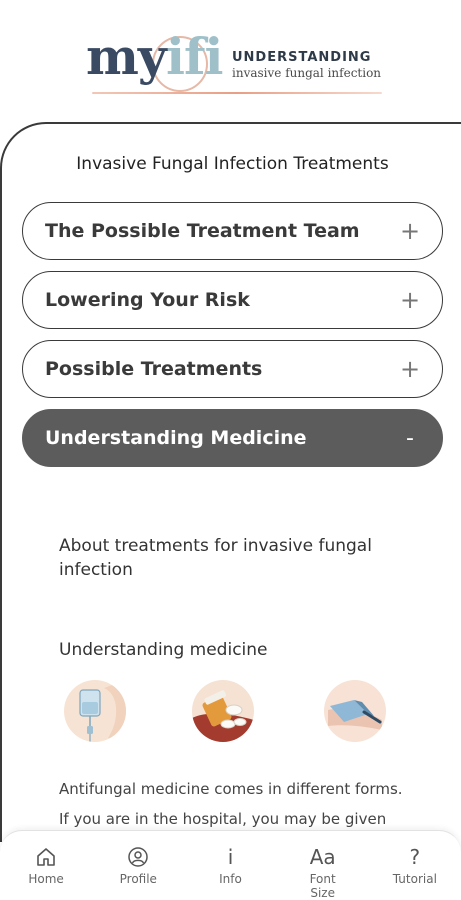 This screenshot has height=900, width=461. I want to click on section-subheading: Understanding medicine, so click(163, 650).